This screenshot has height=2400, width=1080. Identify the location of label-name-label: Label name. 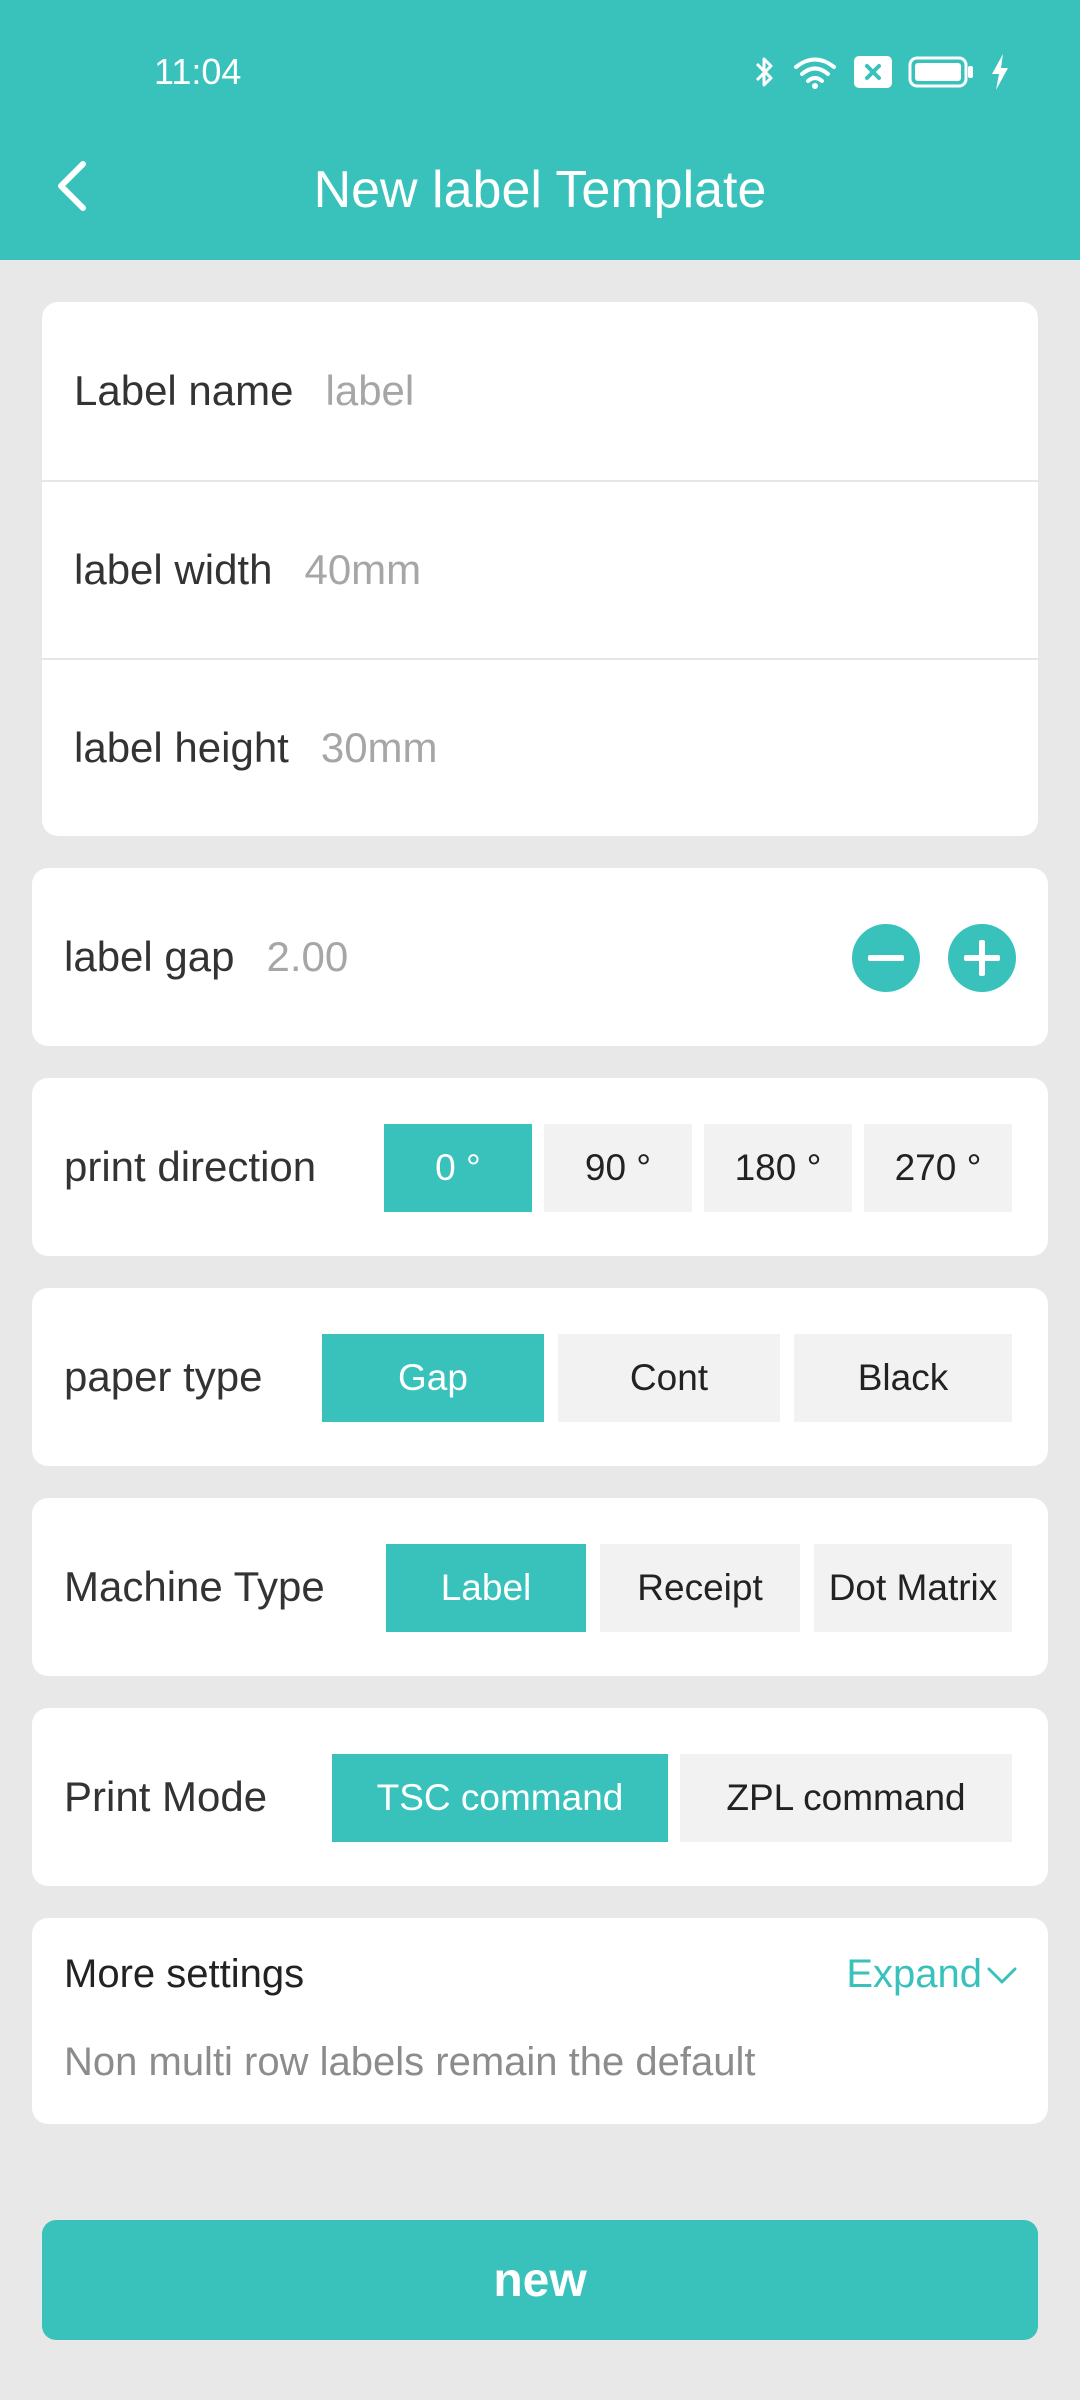
(184, 390).